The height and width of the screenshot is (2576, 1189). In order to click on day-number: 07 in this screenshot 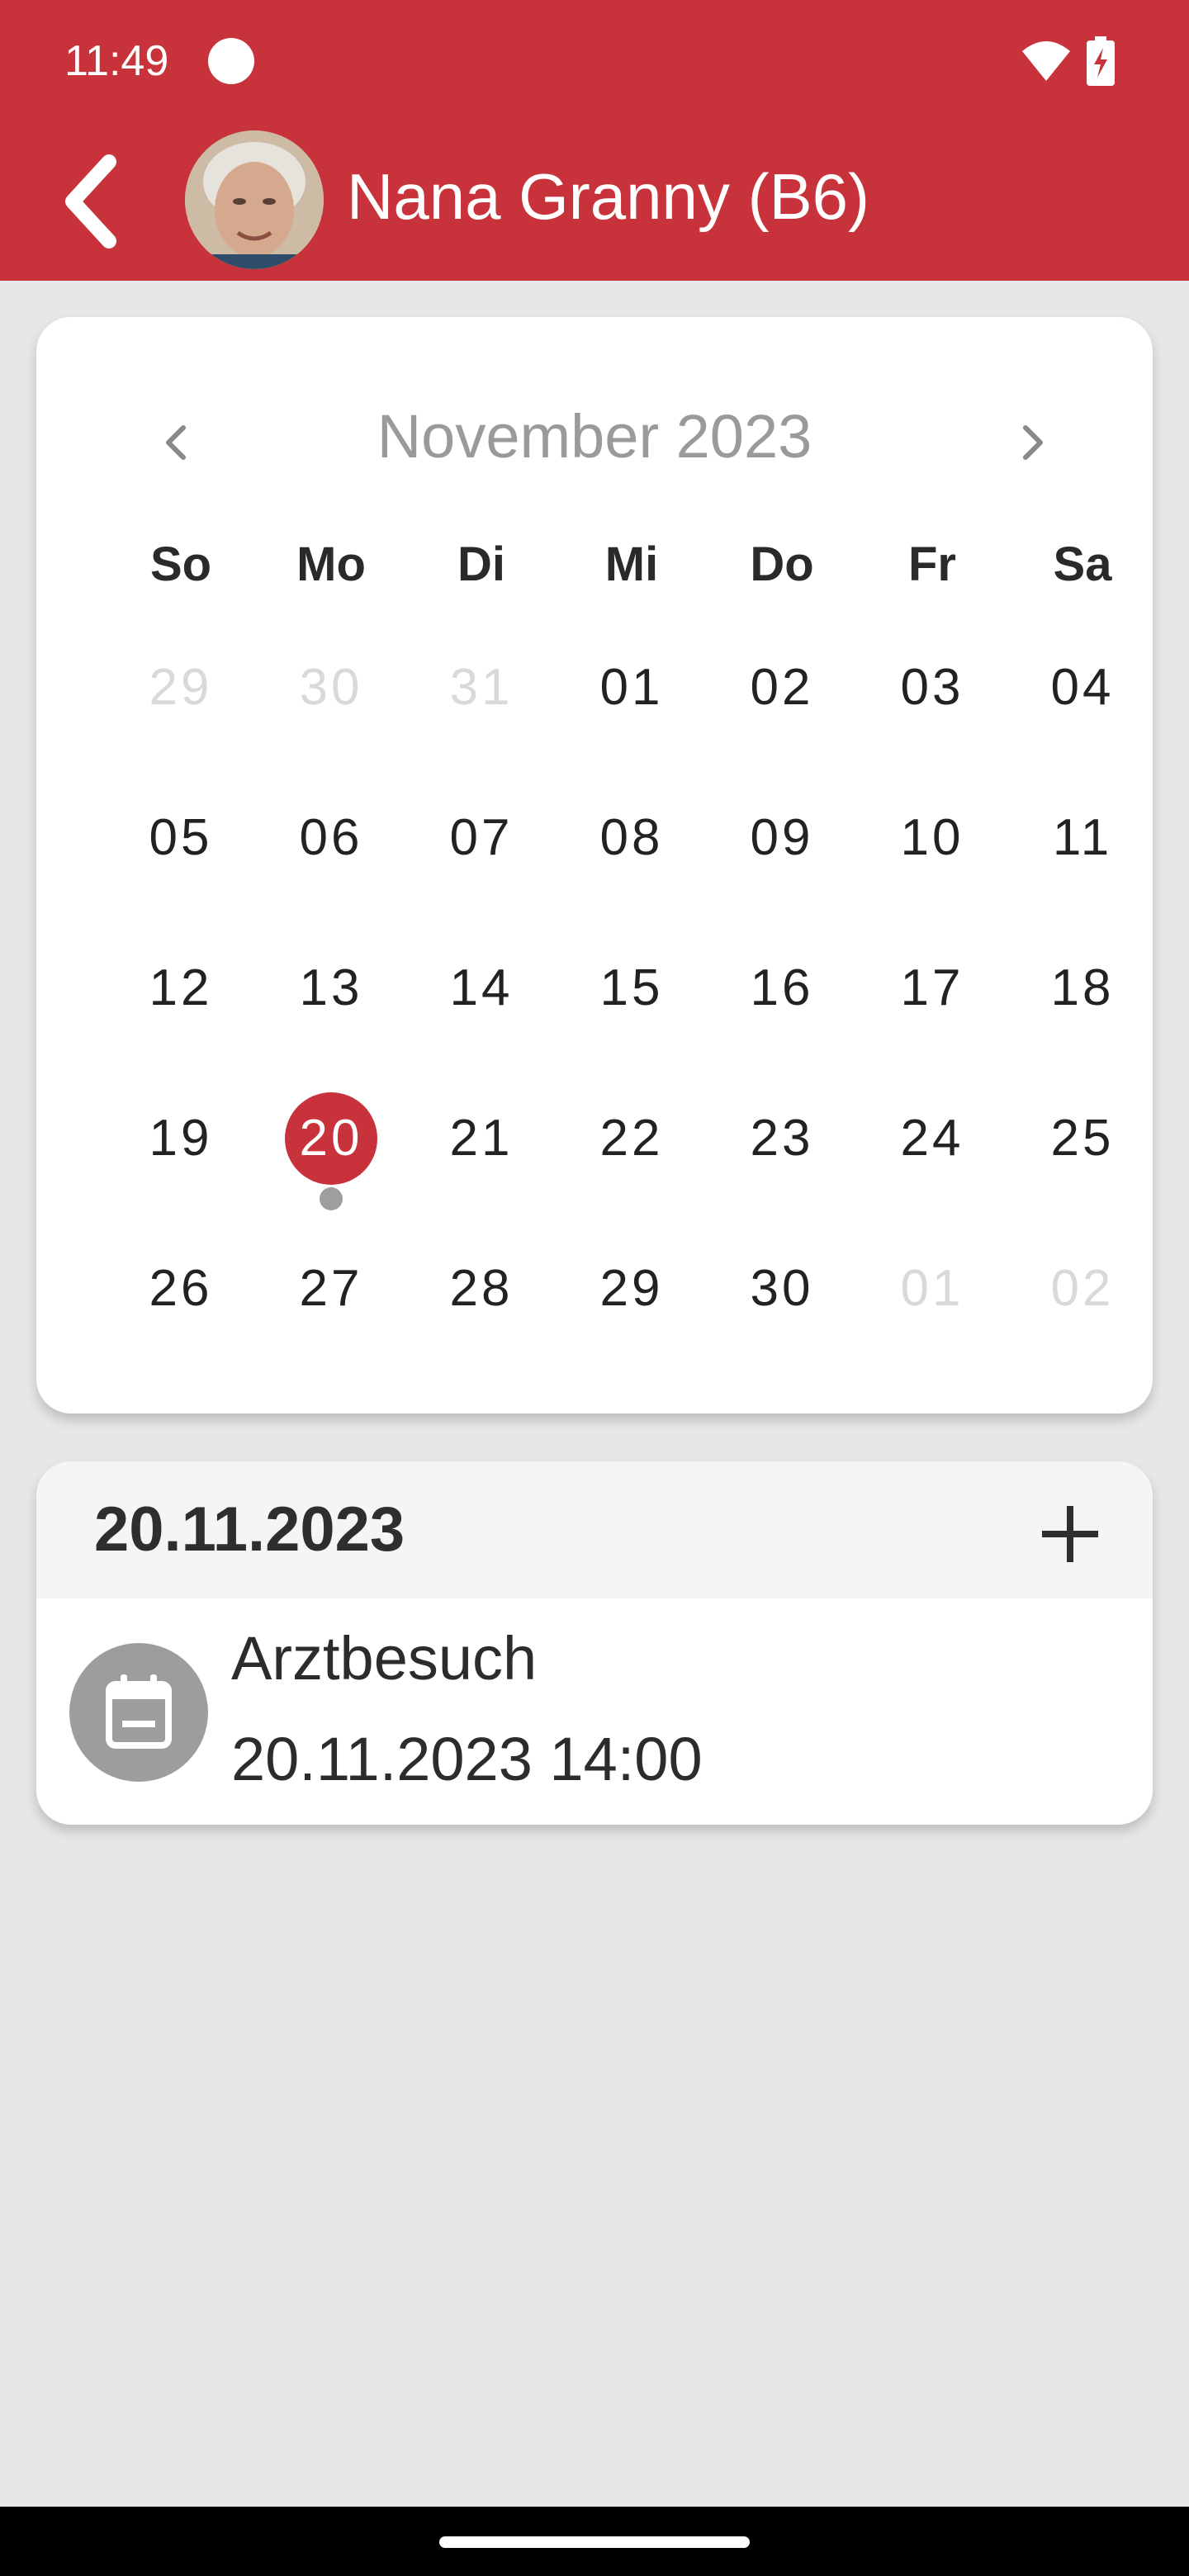, I will do `click(481, 837)`.